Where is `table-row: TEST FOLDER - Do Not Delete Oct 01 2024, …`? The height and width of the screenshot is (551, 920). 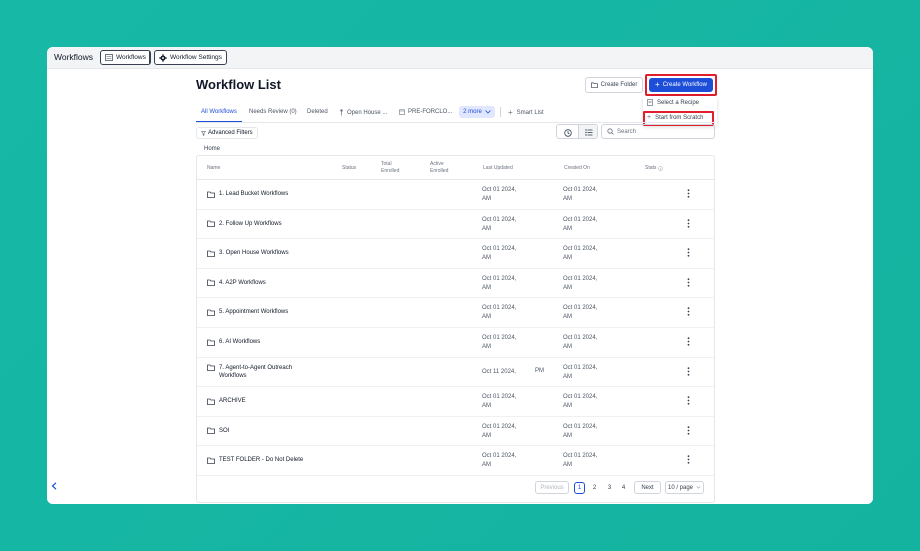
table-row: TEST FOLDER - Do Not Delete Oct 01 2024, … is located at coordinates (455, 461).